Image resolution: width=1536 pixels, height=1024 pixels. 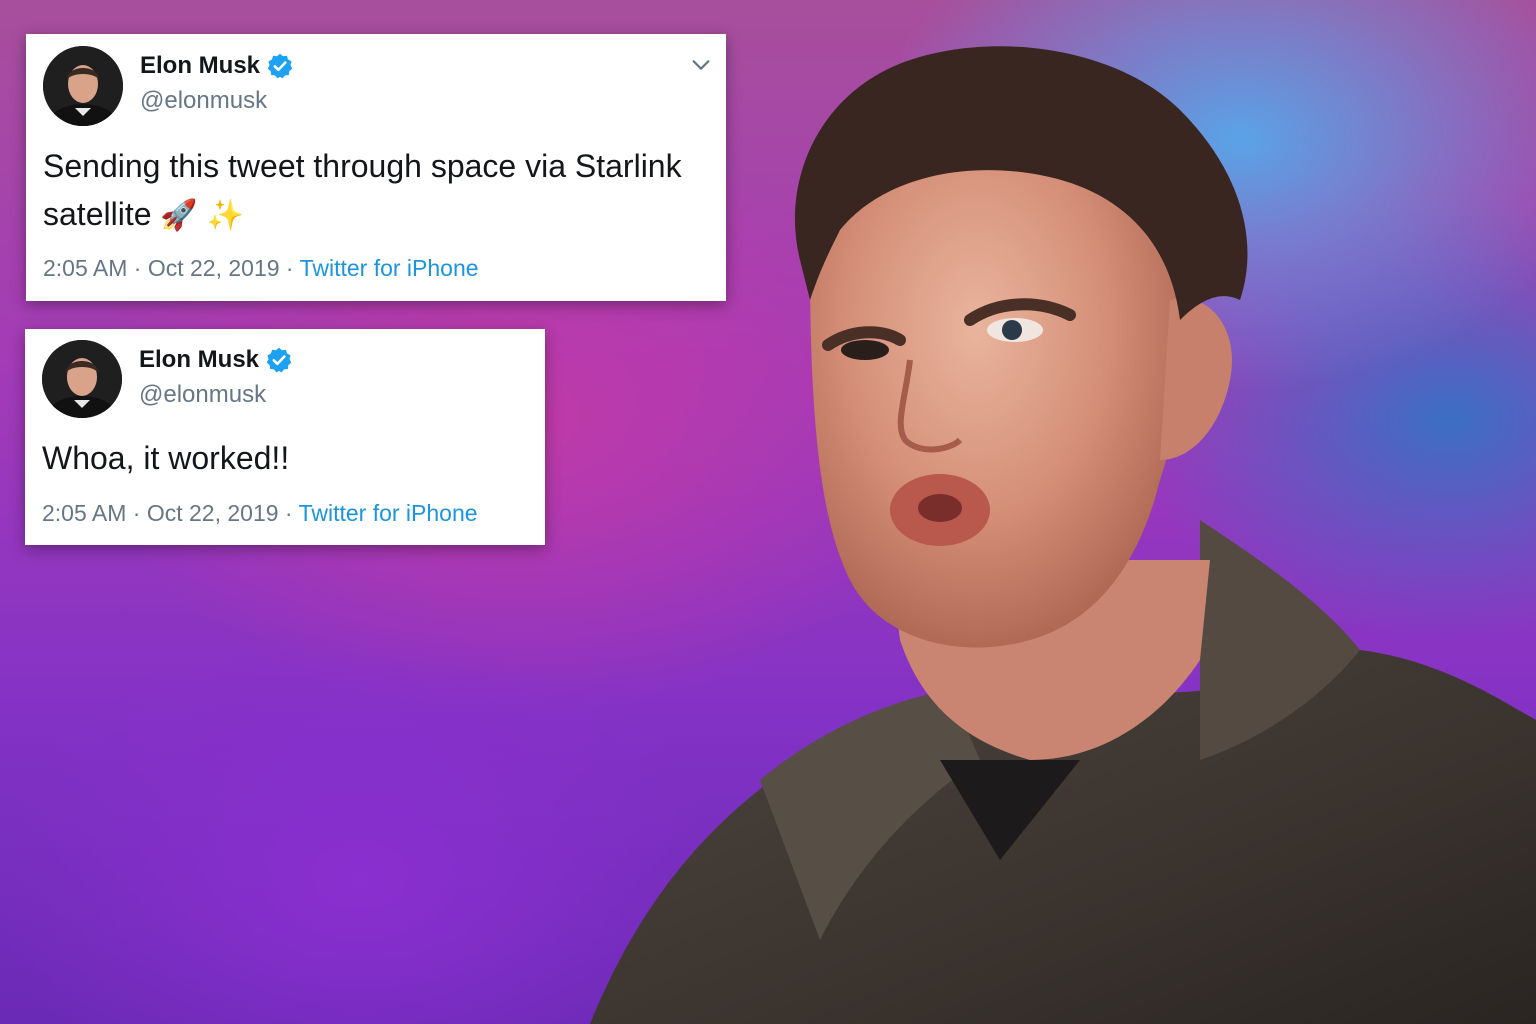 I want to click on tweet-body: Whoa, it worked!!, so click(x=166, y=458).